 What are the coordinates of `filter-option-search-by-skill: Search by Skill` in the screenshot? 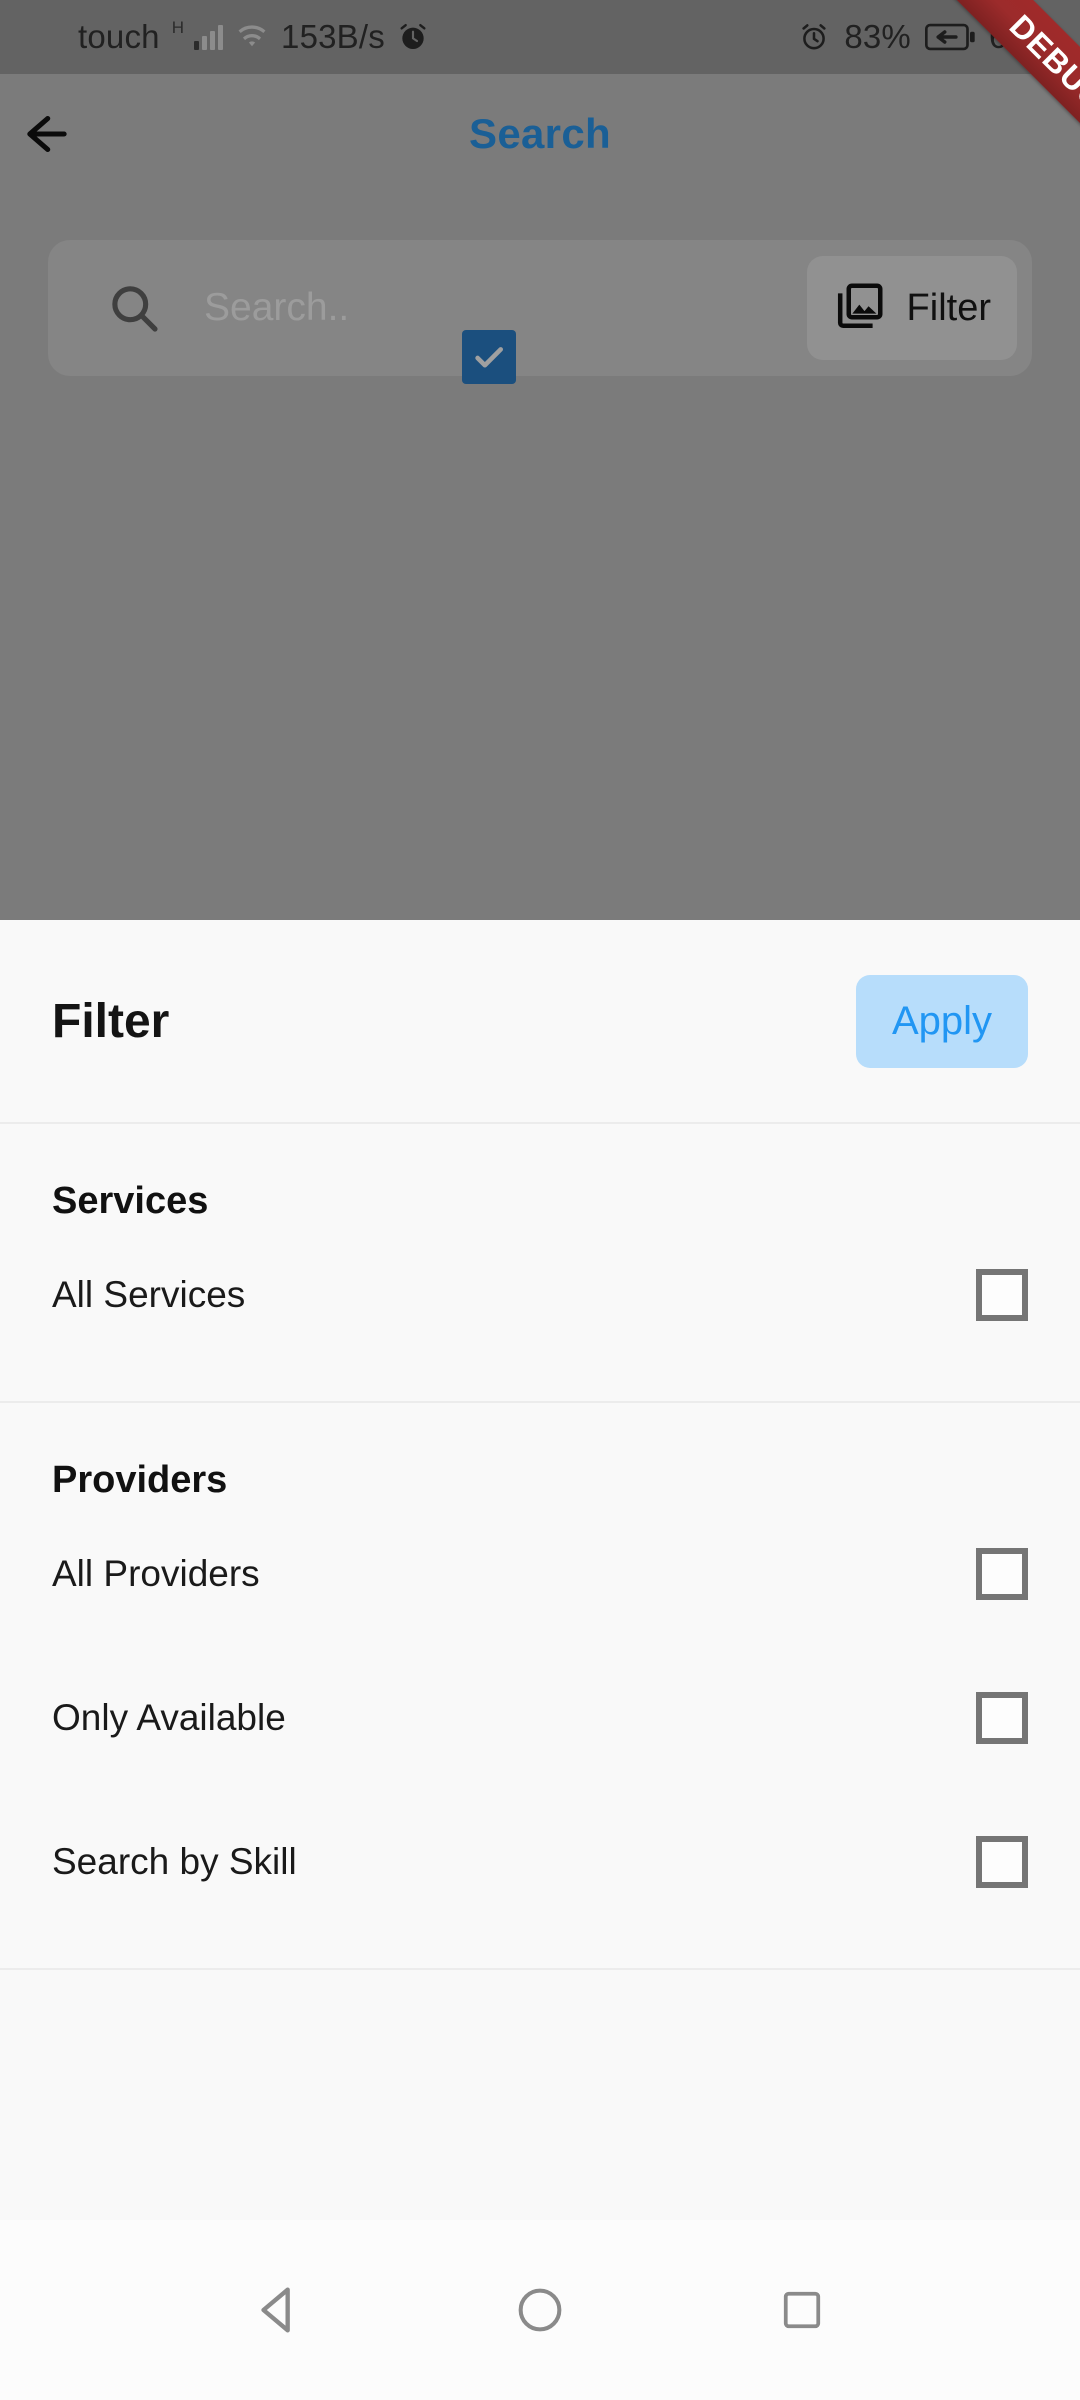 It's located at (540, 1862).